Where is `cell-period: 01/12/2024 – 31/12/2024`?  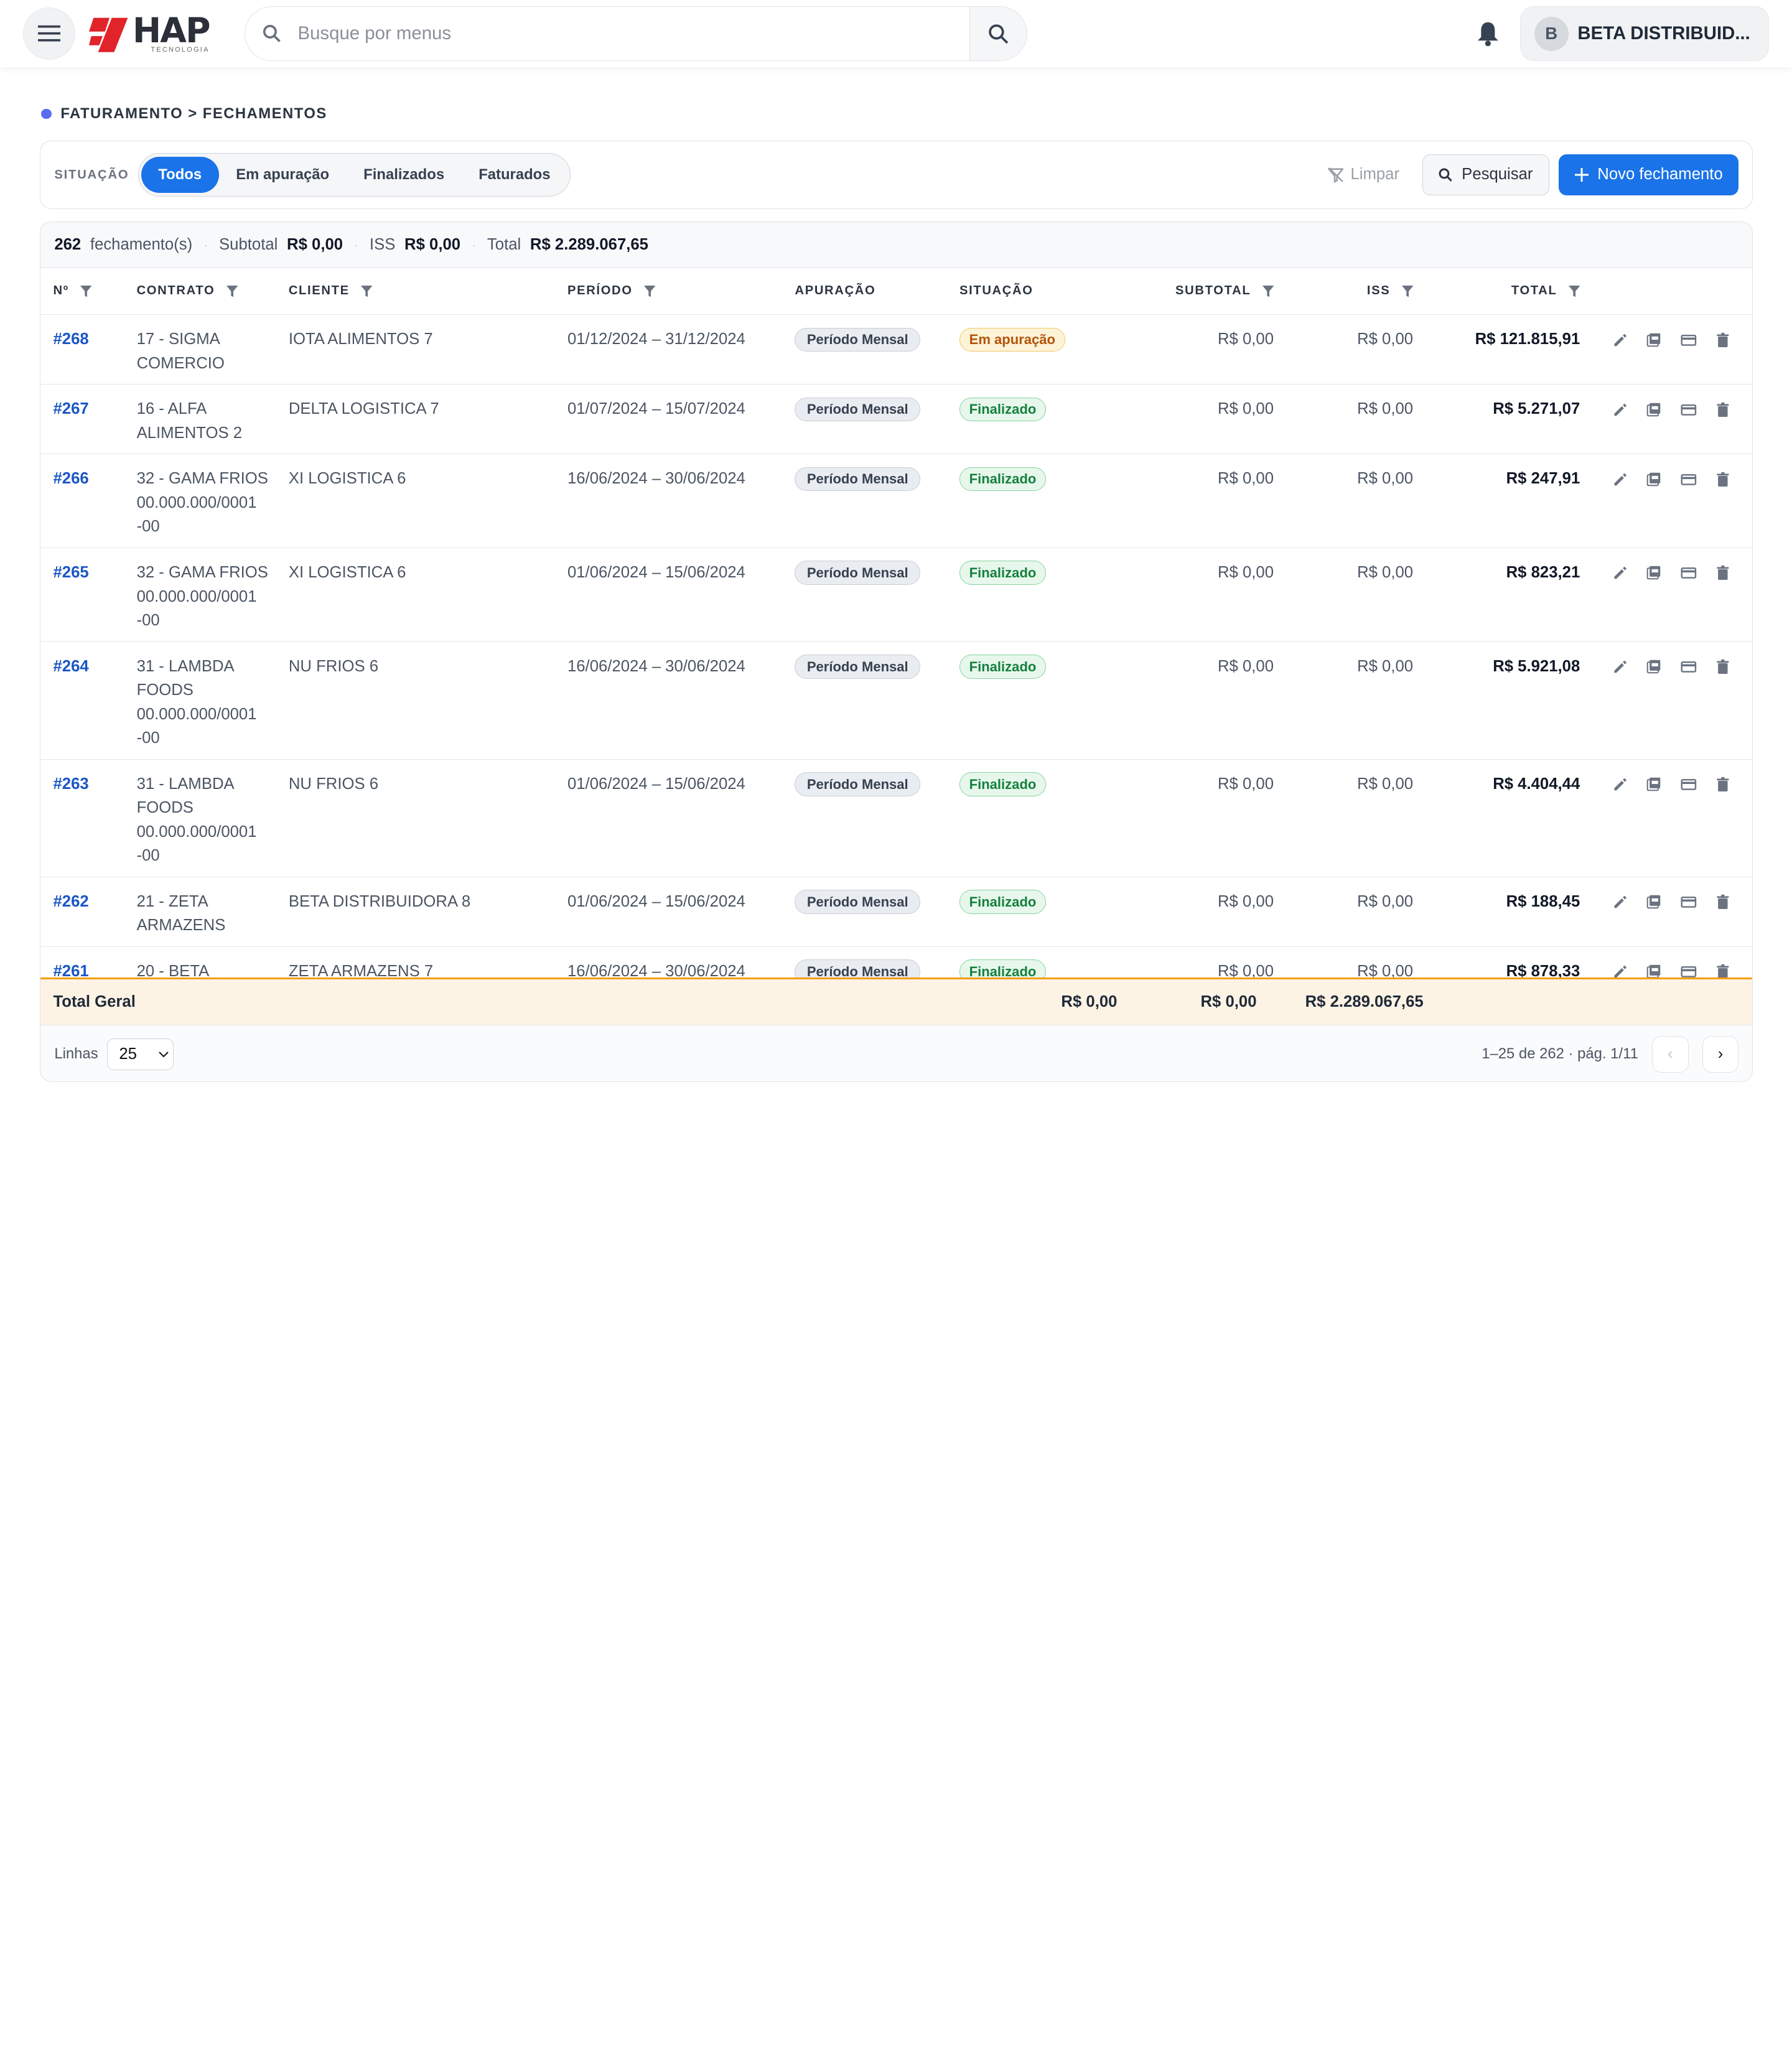 cell-period: 01/12/2024 – 31/12/2024 is located at coordinates (656, 339).